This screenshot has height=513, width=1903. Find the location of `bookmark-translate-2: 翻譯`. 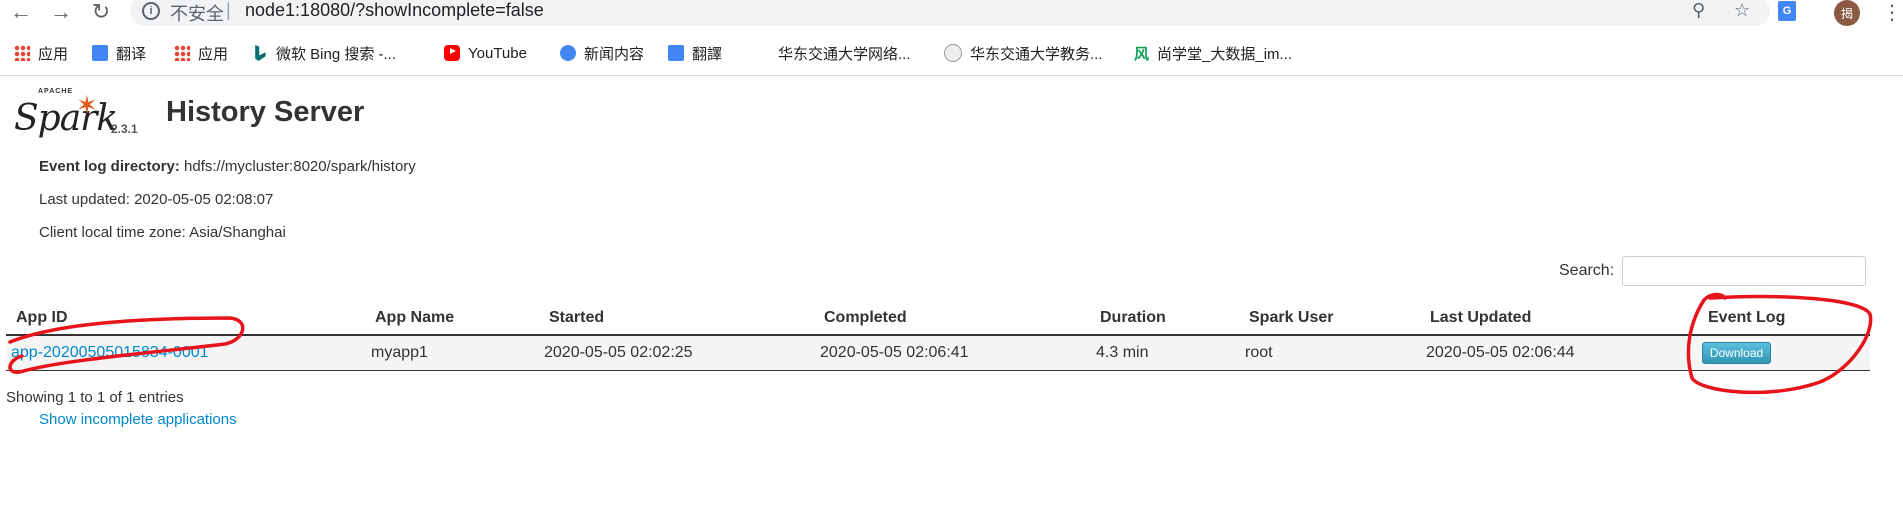

bookmark-translate-2: 翻譯 is located at coordinates (695, 53).